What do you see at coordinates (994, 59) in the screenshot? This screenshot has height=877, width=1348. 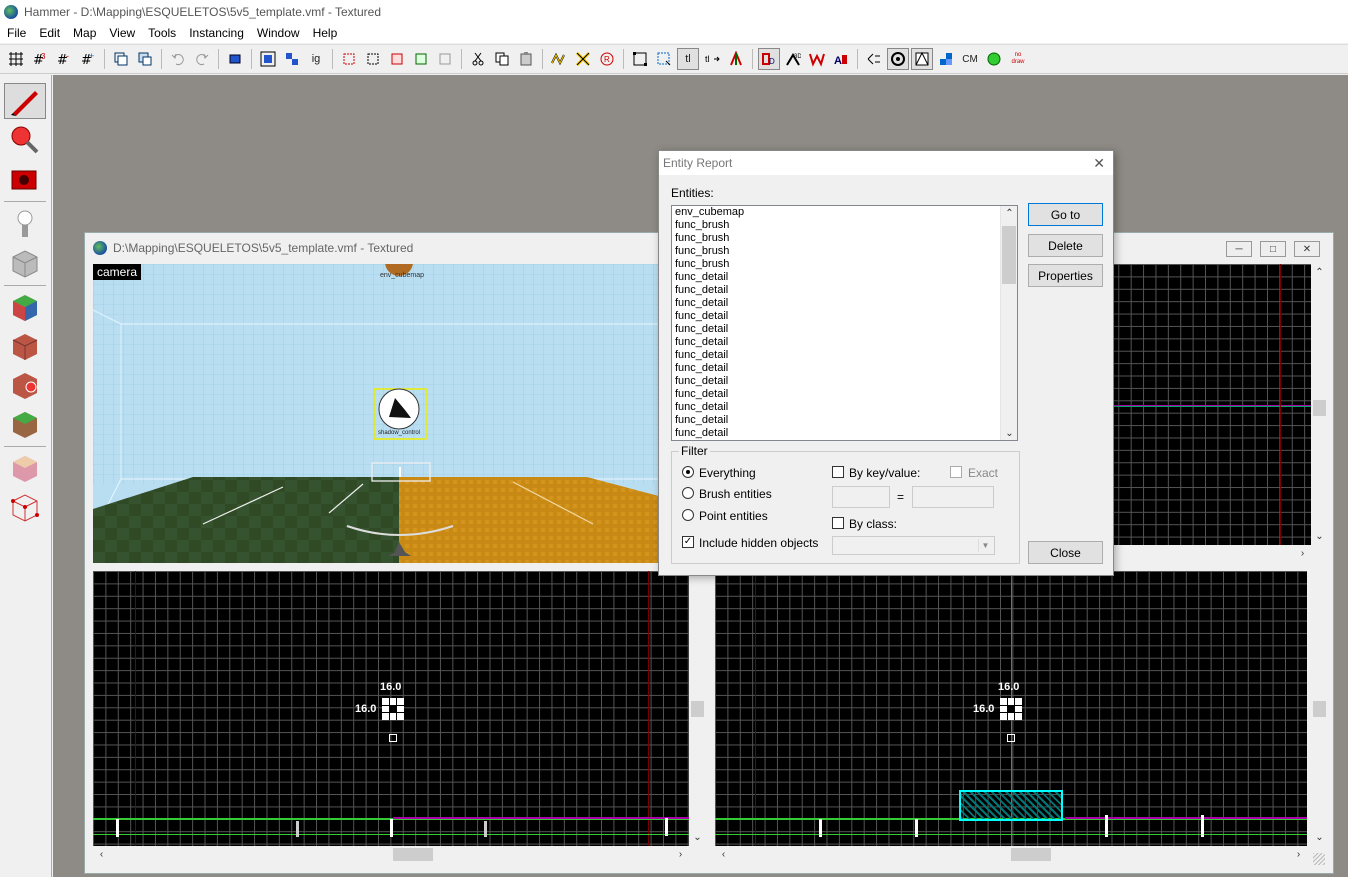 I see `compile-icon` at bounding box center [994, 59].